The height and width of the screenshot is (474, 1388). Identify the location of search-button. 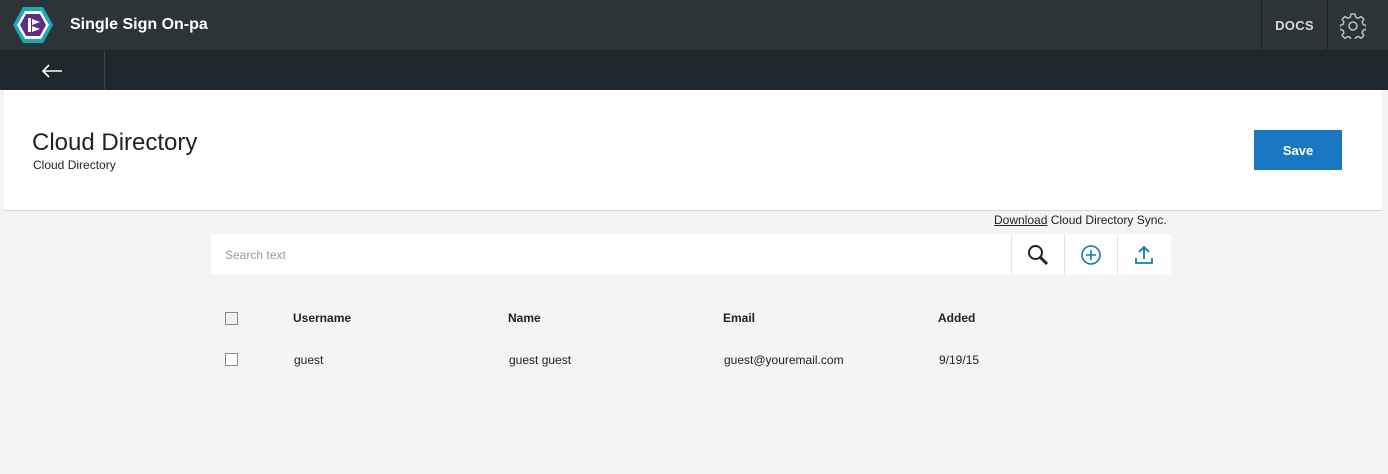
(1037, 254).